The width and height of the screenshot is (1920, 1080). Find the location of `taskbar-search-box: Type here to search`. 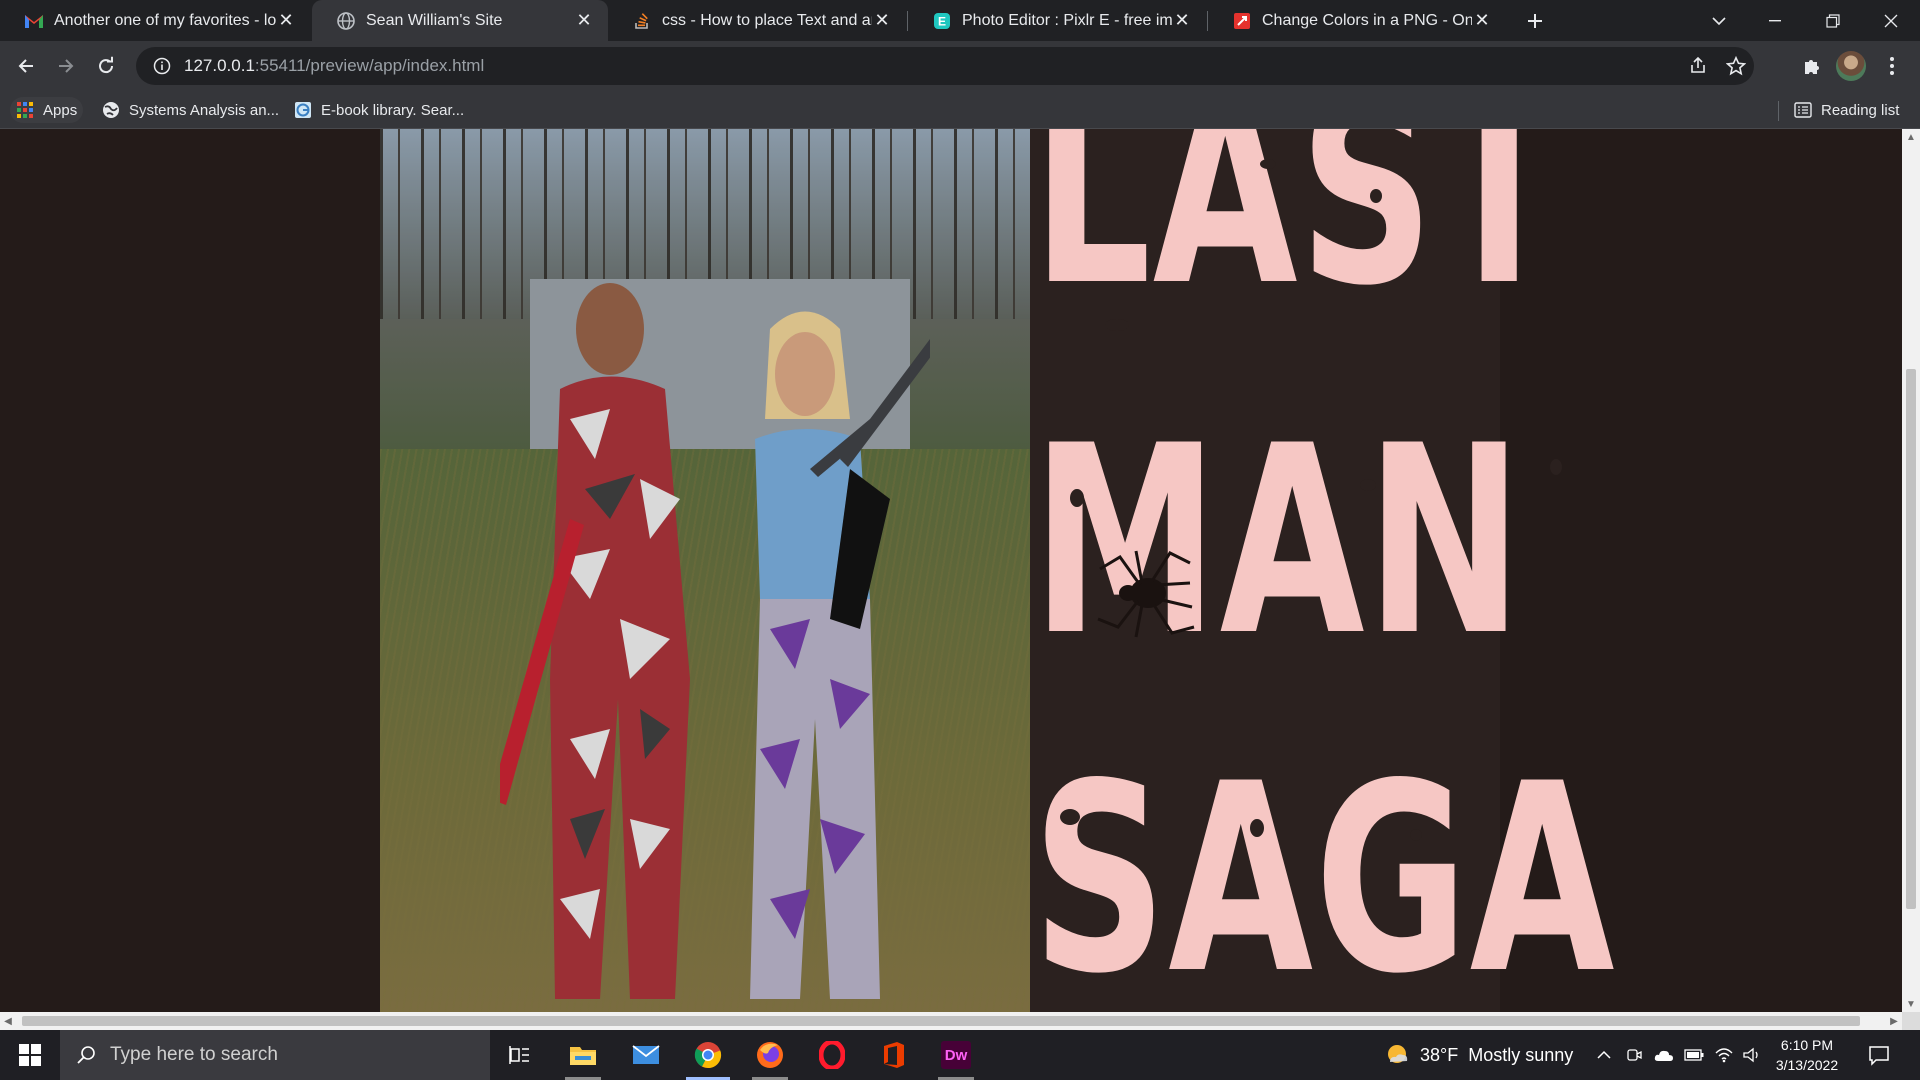

taskbar-search-box: Type here to search is located at coordinates (275, 1055).